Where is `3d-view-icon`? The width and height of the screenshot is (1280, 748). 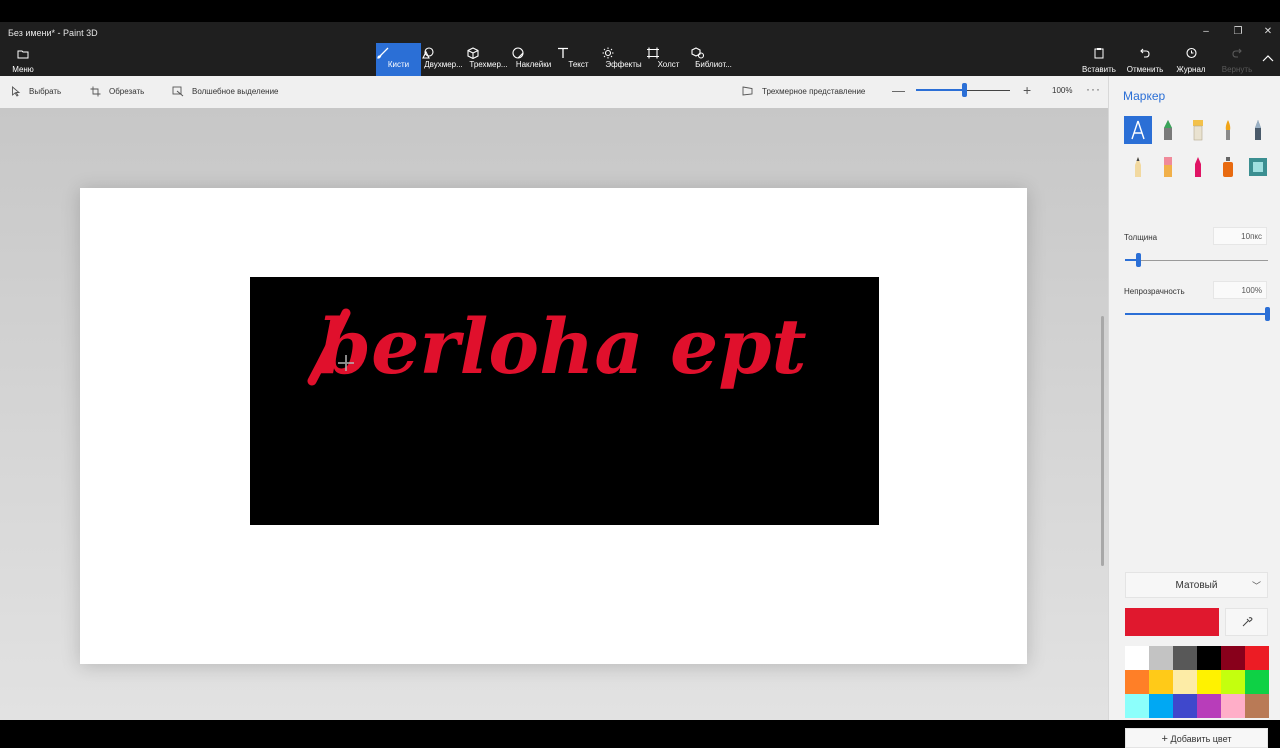 3d-view-icon is located at coordinates (747, 91).